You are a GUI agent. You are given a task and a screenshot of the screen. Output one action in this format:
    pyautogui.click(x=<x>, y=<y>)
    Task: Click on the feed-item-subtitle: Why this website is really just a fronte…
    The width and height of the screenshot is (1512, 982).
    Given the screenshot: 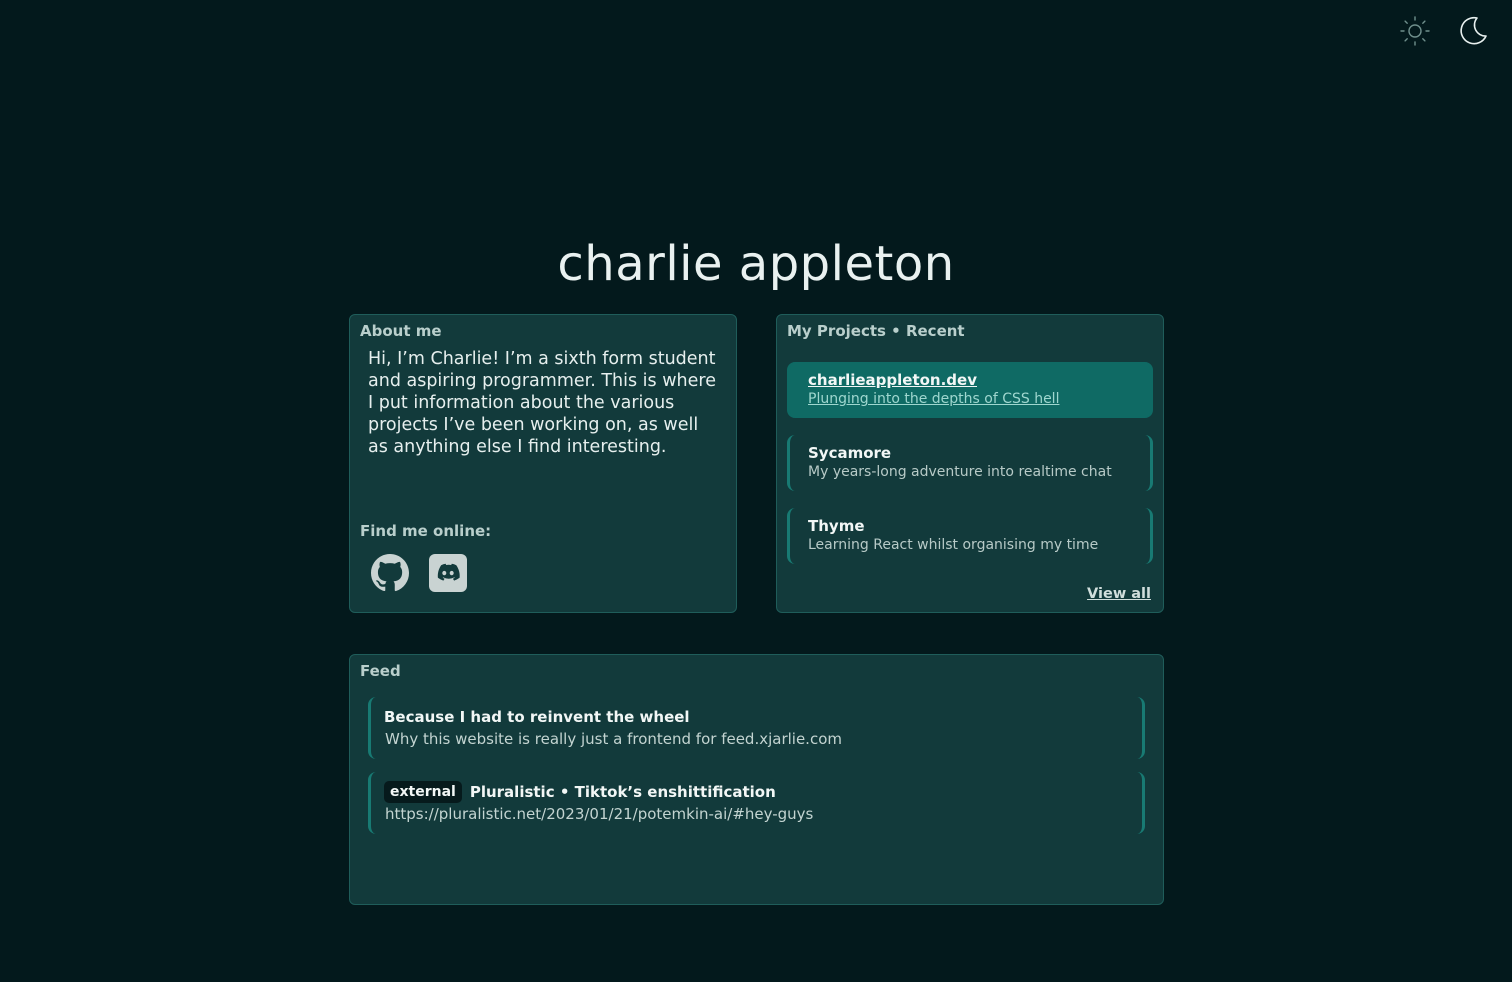 What is the action you would take?
    pyautogui.click(x=613, y=739)
    